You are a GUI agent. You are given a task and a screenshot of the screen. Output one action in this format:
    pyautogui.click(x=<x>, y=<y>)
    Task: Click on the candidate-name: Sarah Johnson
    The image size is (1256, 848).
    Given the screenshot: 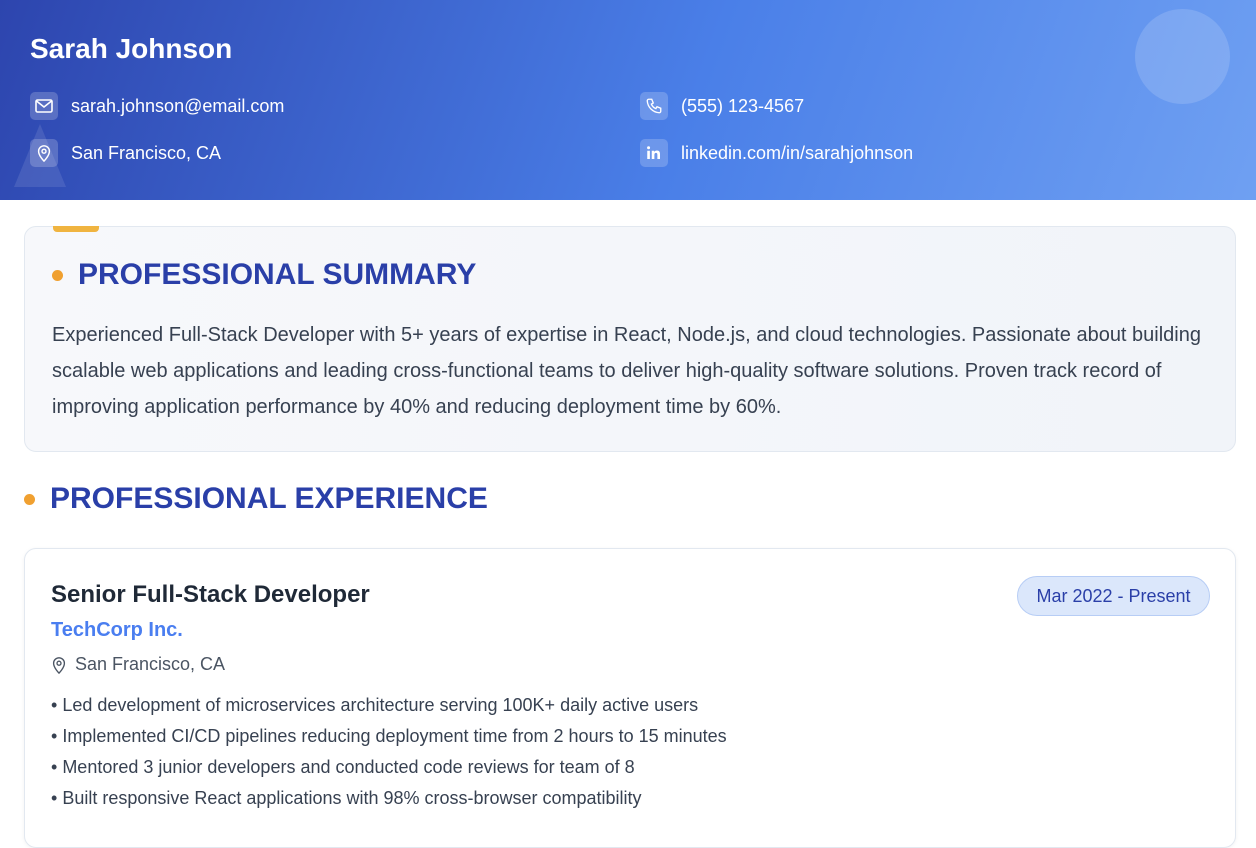 What is the action you would take?
    pyautogui.click(x=131, y=48)
    